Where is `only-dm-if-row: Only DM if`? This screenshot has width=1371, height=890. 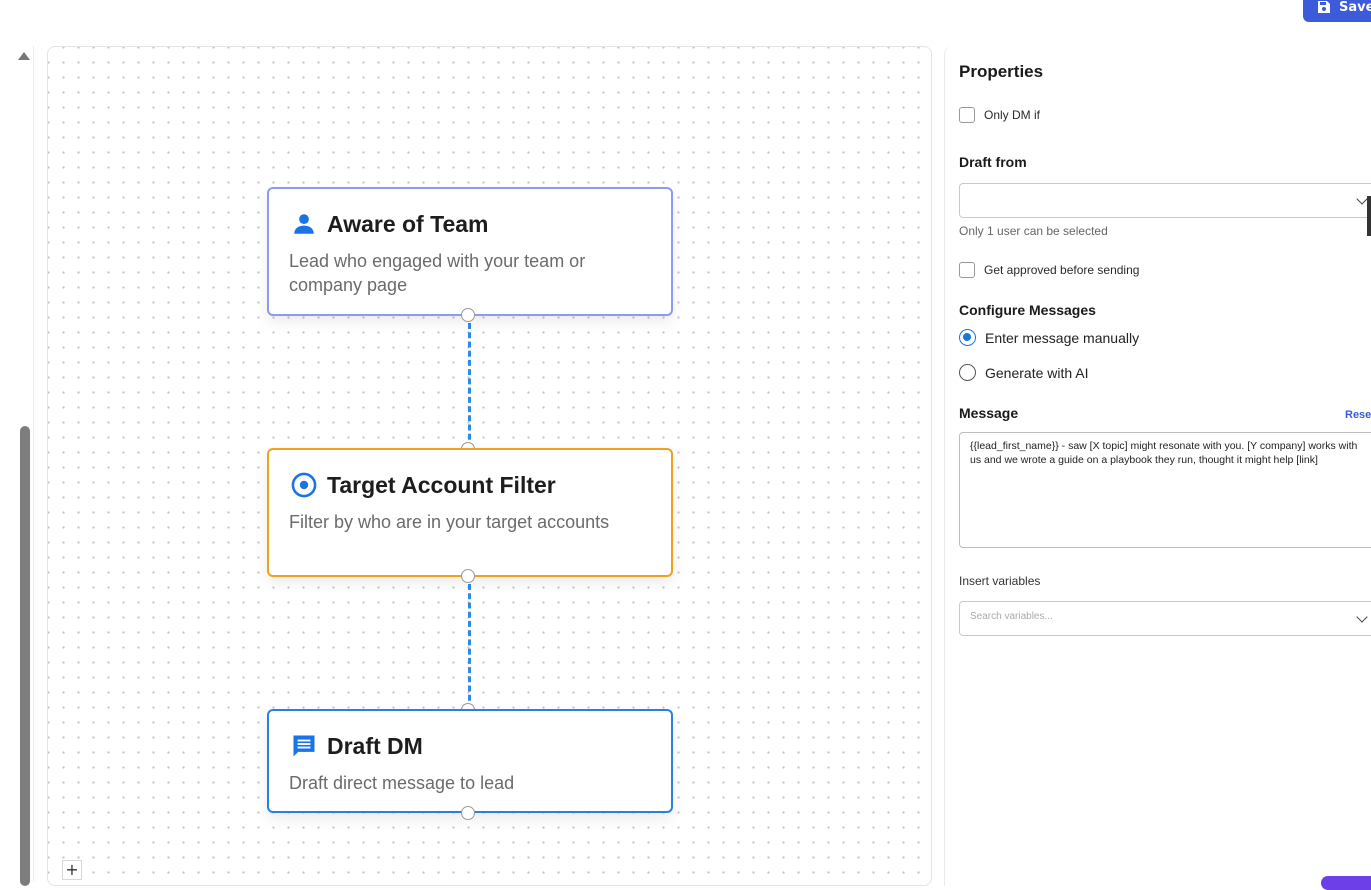
only-dm-if-row: Only DM if is located at coordinates (999, 115).